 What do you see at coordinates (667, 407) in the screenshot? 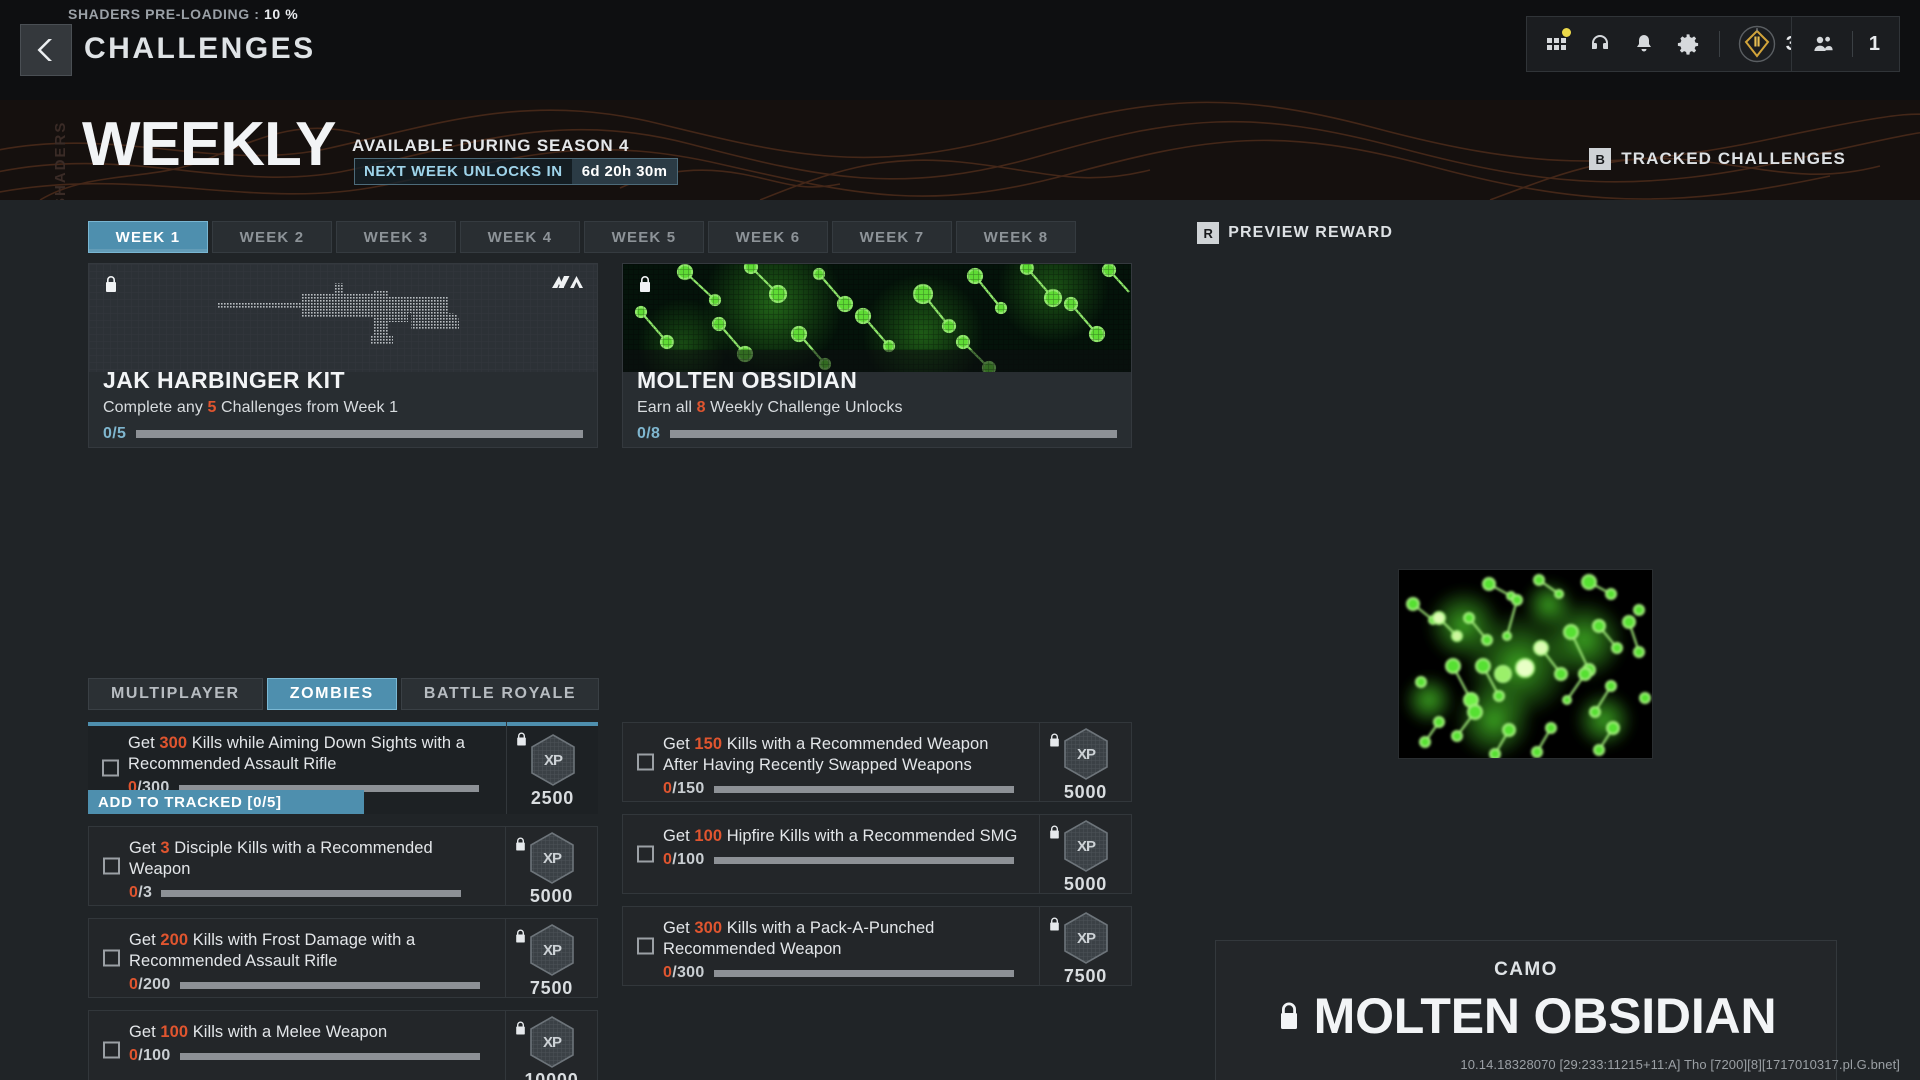
I see `reward-desc-pre: Earn all` at bounding box center [667, 407].